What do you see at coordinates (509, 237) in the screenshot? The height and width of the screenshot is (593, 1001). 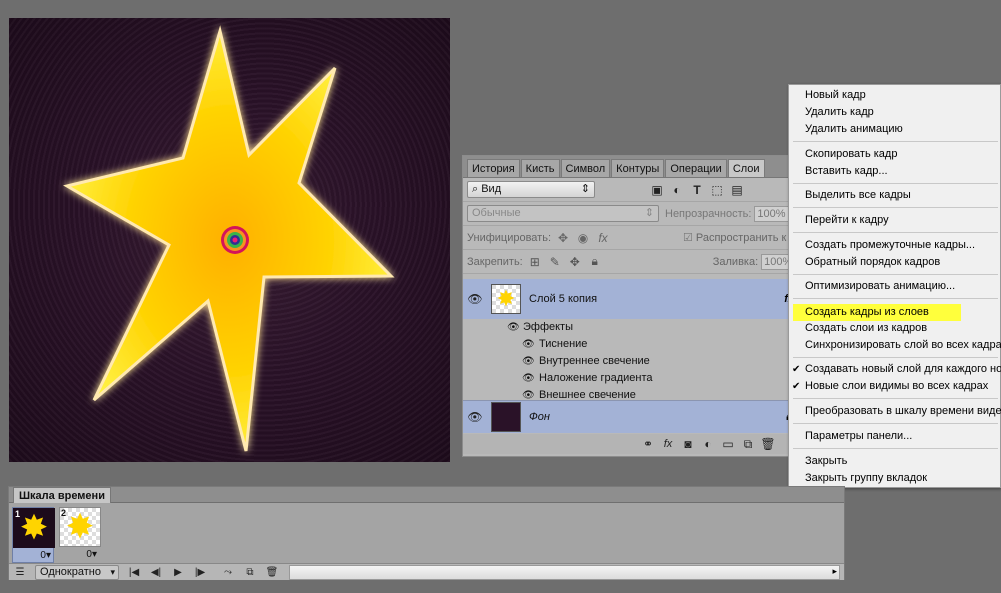 I see `unify-label: Унифицировать:` at bounding box center [509, 237].